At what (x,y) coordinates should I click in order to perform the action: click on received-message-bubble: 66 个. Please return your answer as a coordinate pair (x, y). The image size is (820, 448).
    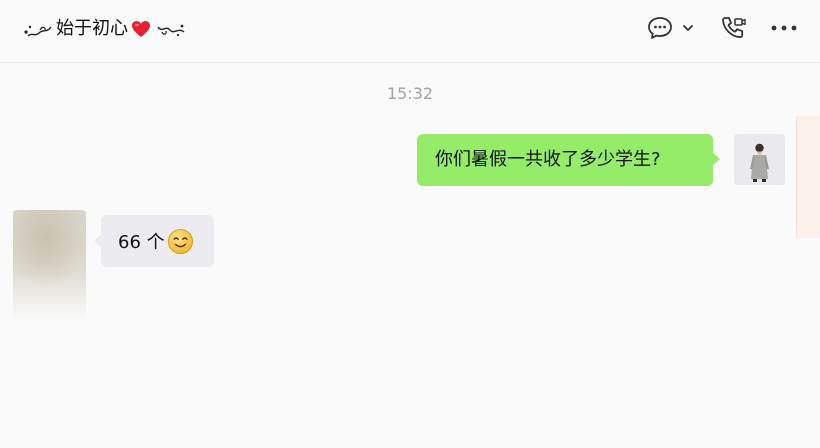
    Looking at the image, I should click on (154, 241).